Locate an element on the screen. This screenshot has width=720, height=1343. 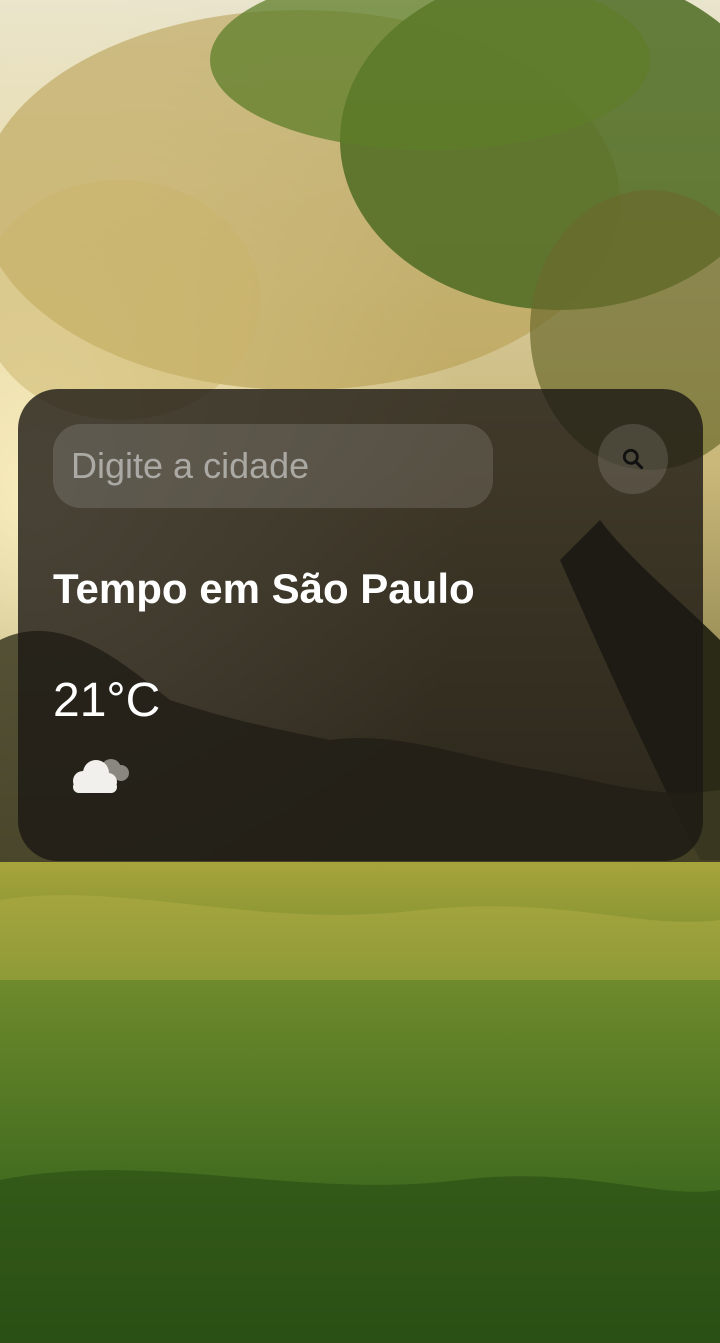
search-icon is located at coordinates (633, 459).